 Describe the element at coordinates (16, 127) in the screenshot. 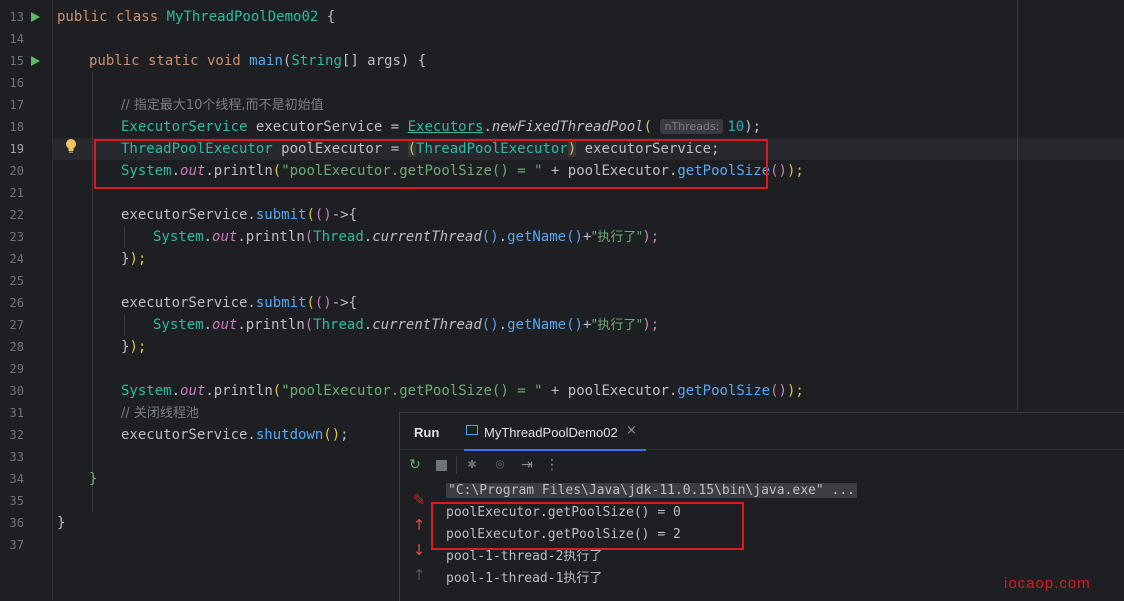

I see `line-number: 18` at that location.